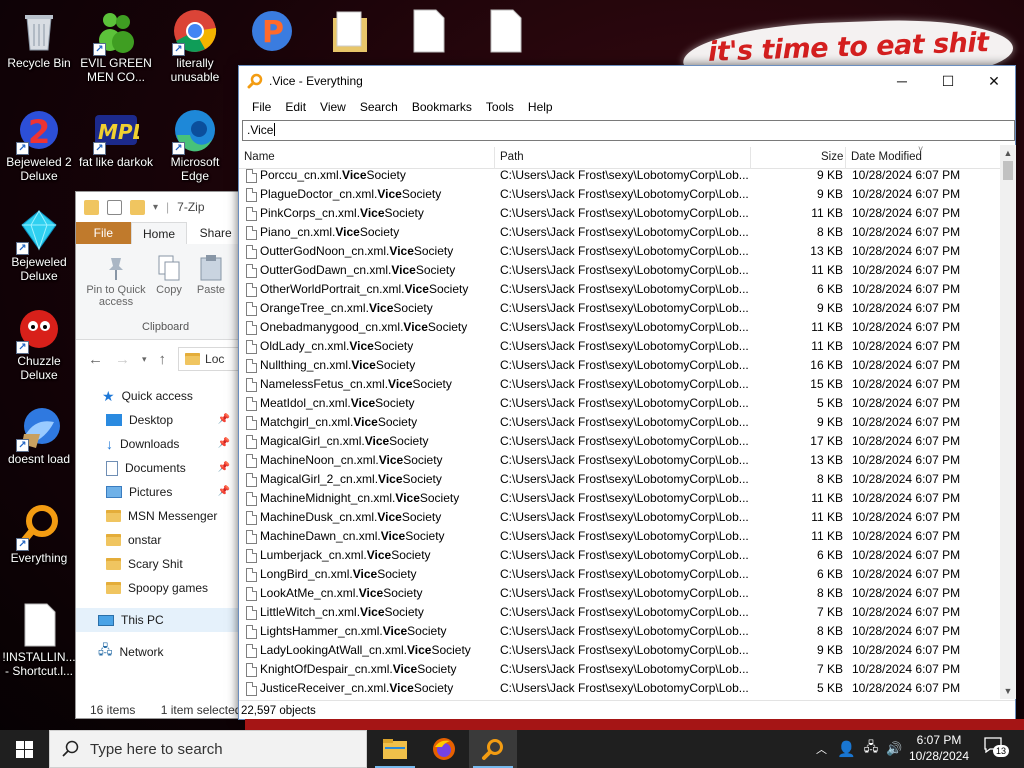  I want to click on volume-icon: 🔊, so click(894, 749).